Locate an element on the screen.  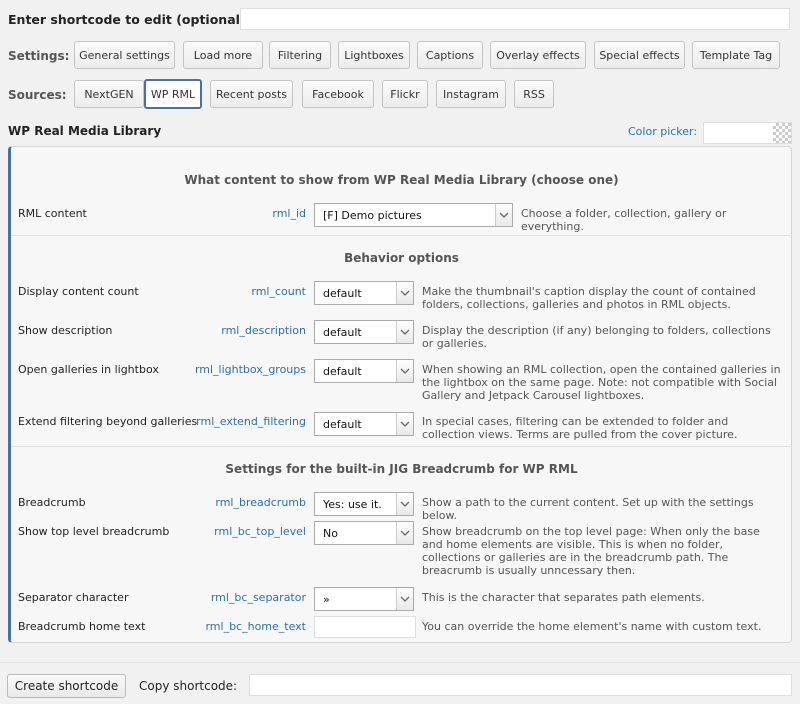
nextgen-button: NextGEN is located at coordinates (109, 94).